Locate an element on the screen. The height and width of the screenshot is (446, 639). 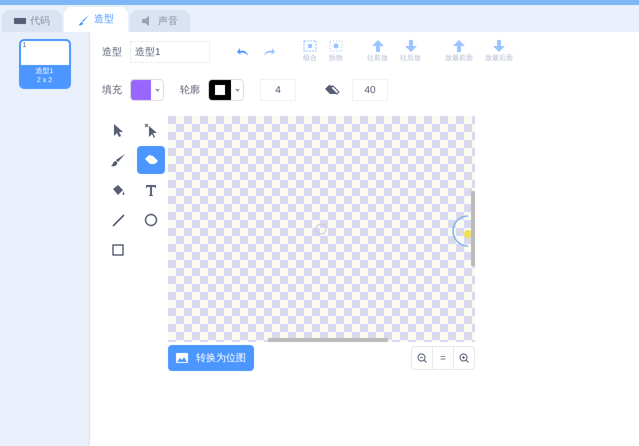
costume-label: 造型 is located at coordinates (112, 53).